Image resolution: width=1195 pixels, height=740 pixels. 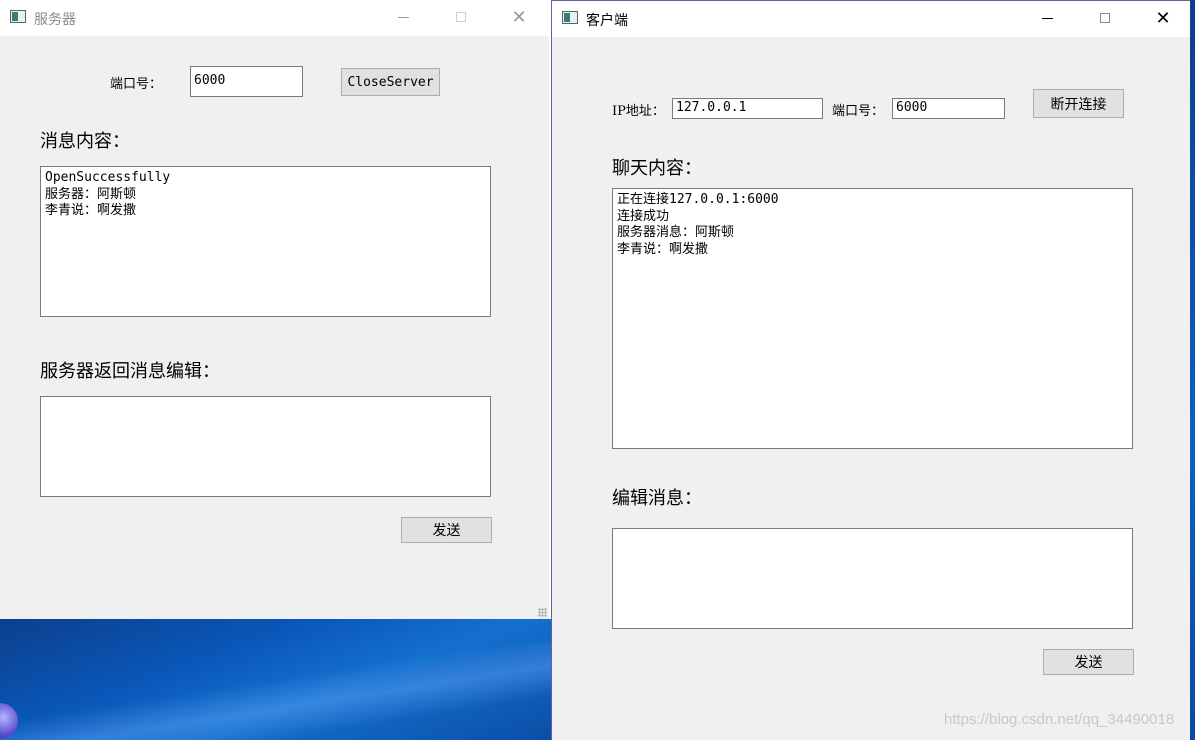 I want to click on desktop-background-edge, so click(x=1192, y=370).